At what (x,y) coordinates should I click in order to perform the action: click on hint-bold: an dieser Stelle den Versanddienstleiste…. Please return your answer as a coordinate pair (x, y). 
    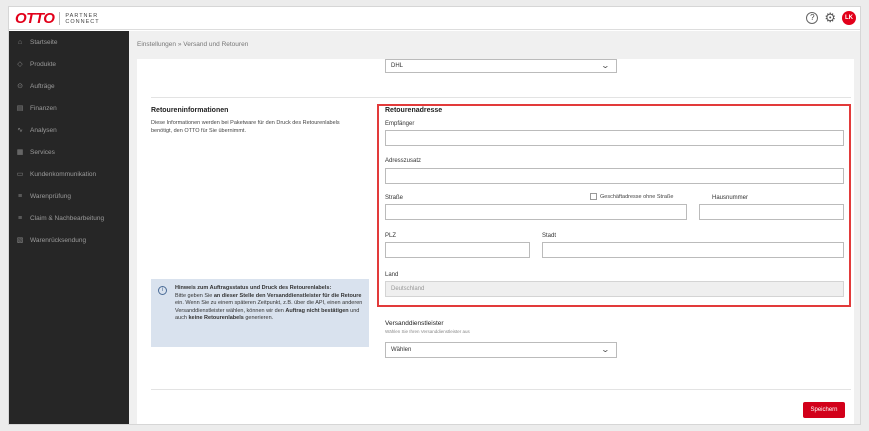
    Looking at the image, I should click on (287, 295).